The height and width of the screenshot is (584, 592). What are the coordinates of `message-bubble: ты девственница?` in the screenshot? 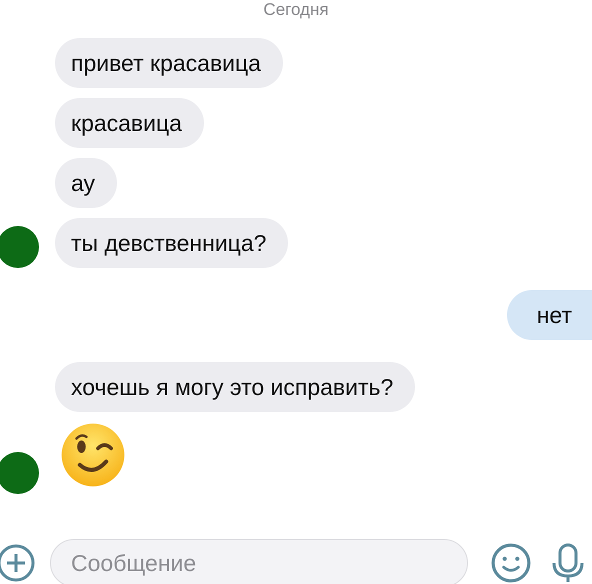 It's located at (171, 243).